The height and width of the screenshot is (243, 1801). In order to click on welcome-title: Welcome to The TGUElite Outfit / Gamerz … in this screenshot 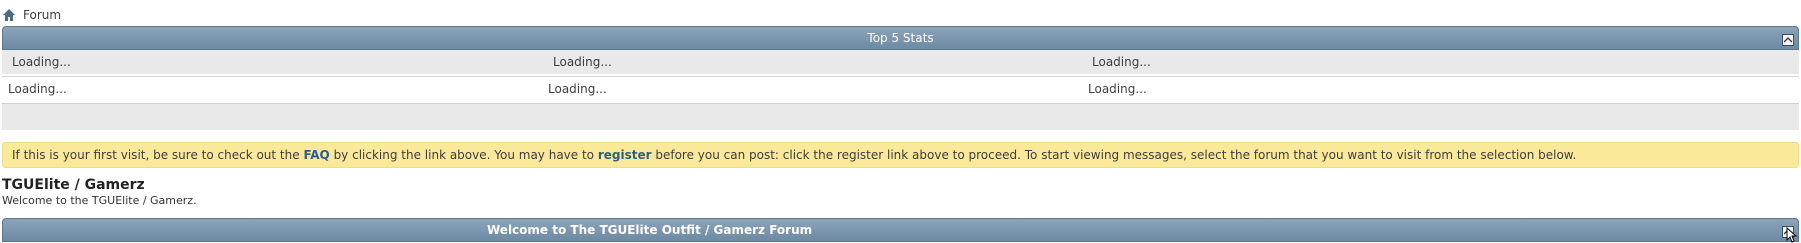, I will do `click(649, 230)`.